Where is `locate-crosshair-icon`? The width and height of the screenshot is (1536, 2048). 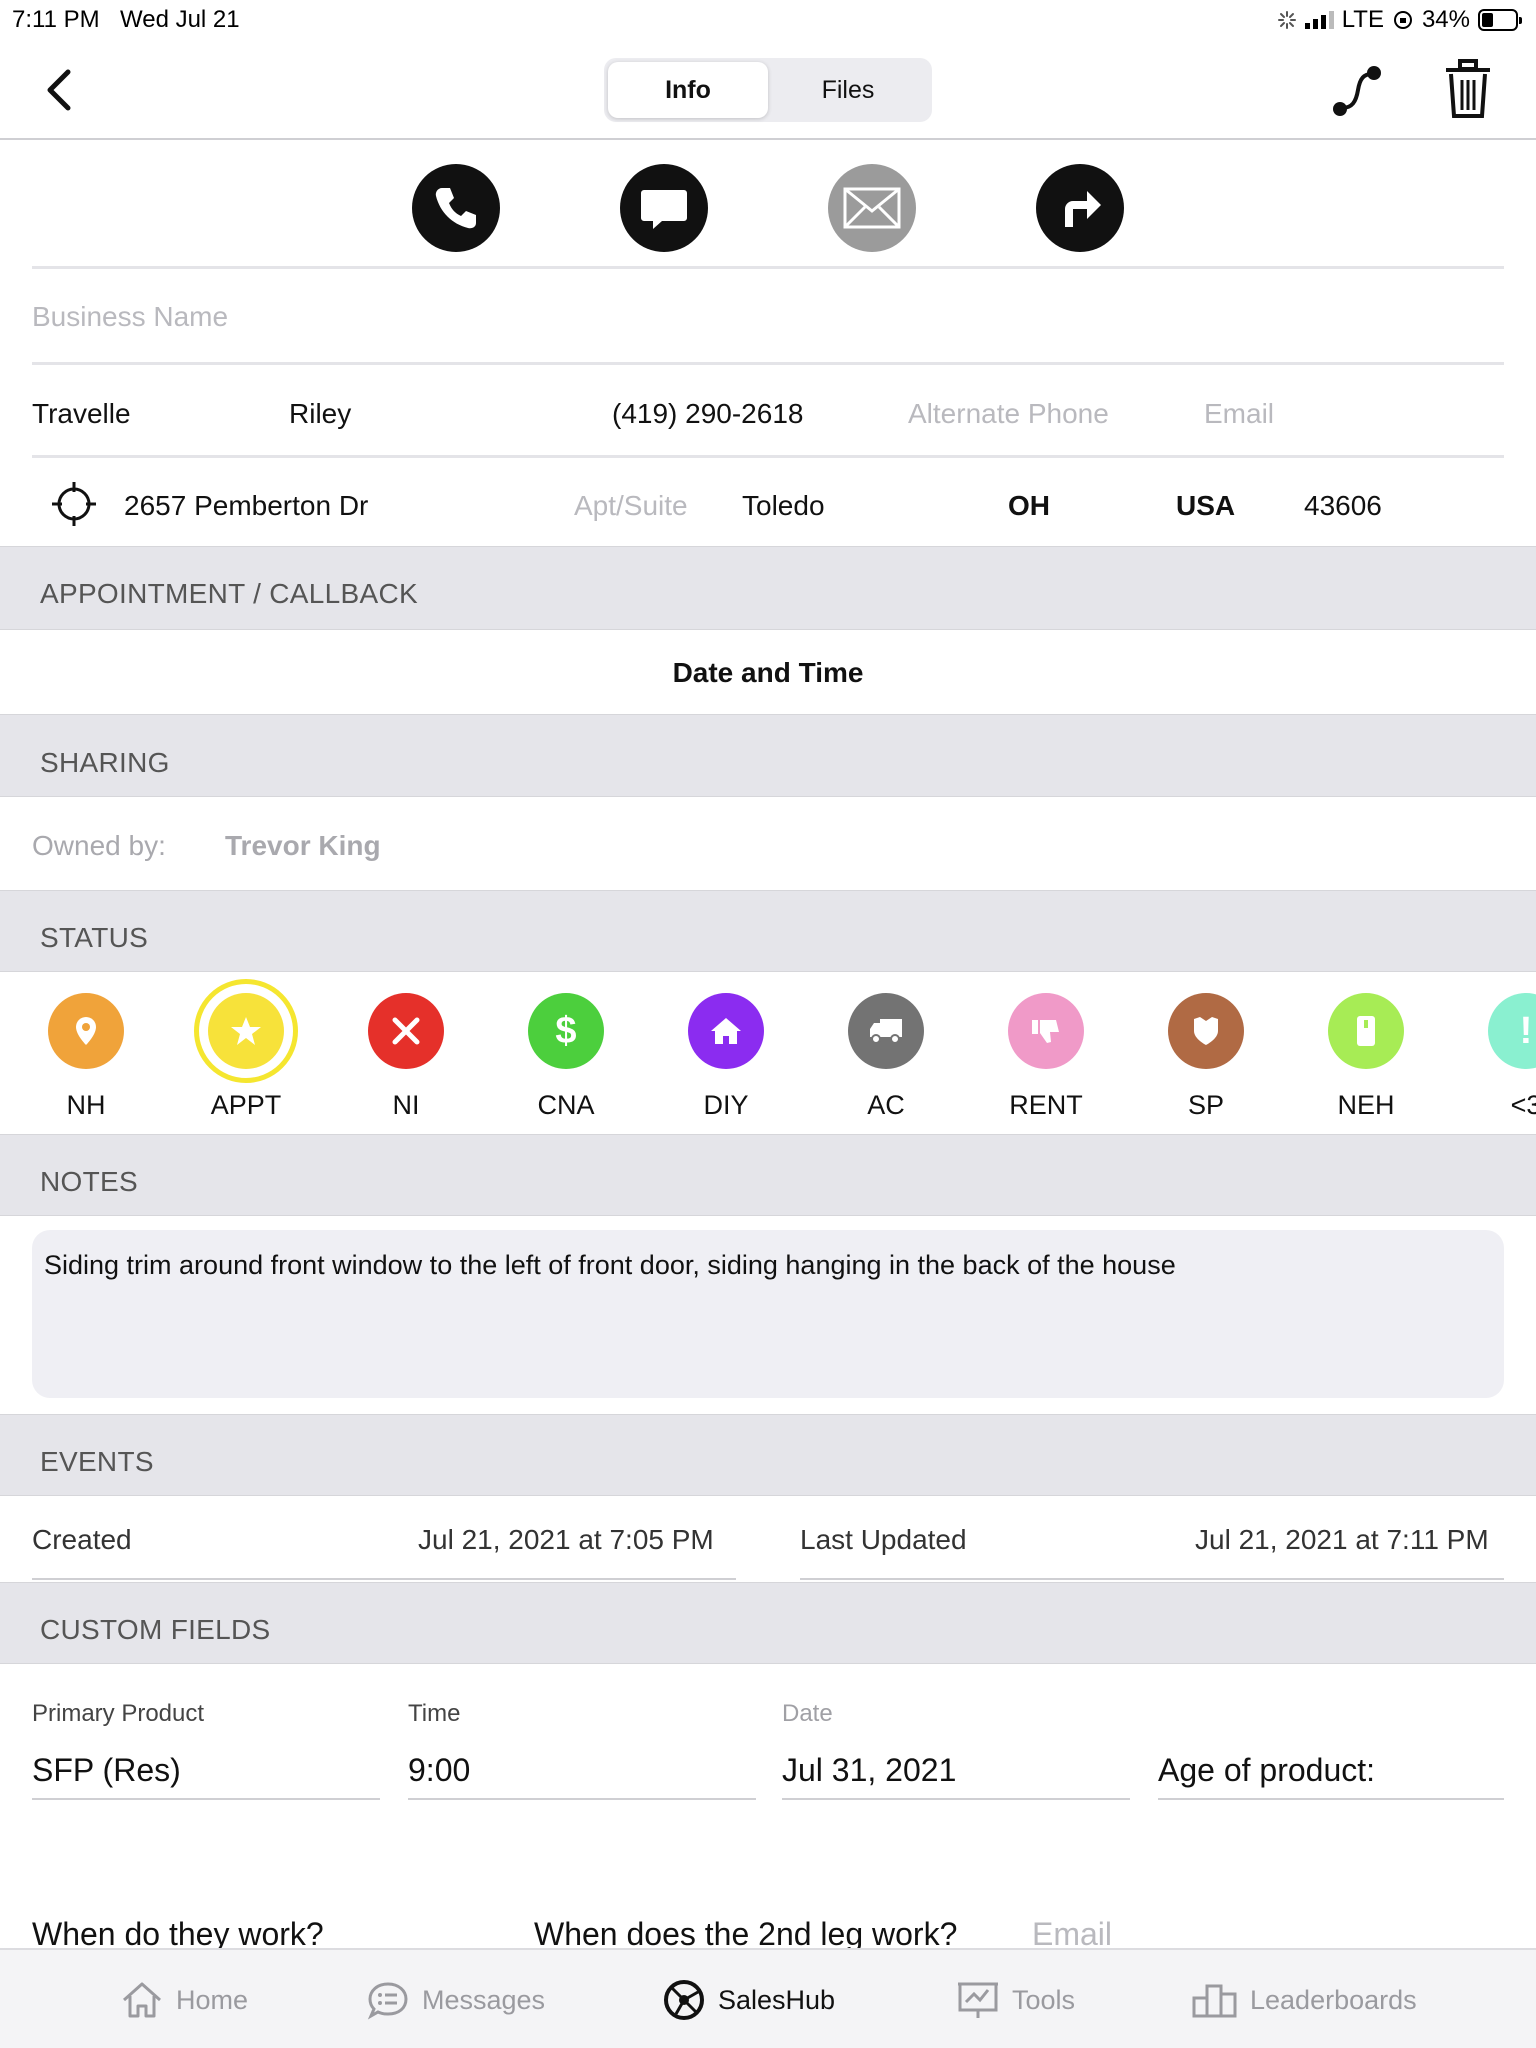 locate-crosshair-icon is located at coordinates (74, 504).